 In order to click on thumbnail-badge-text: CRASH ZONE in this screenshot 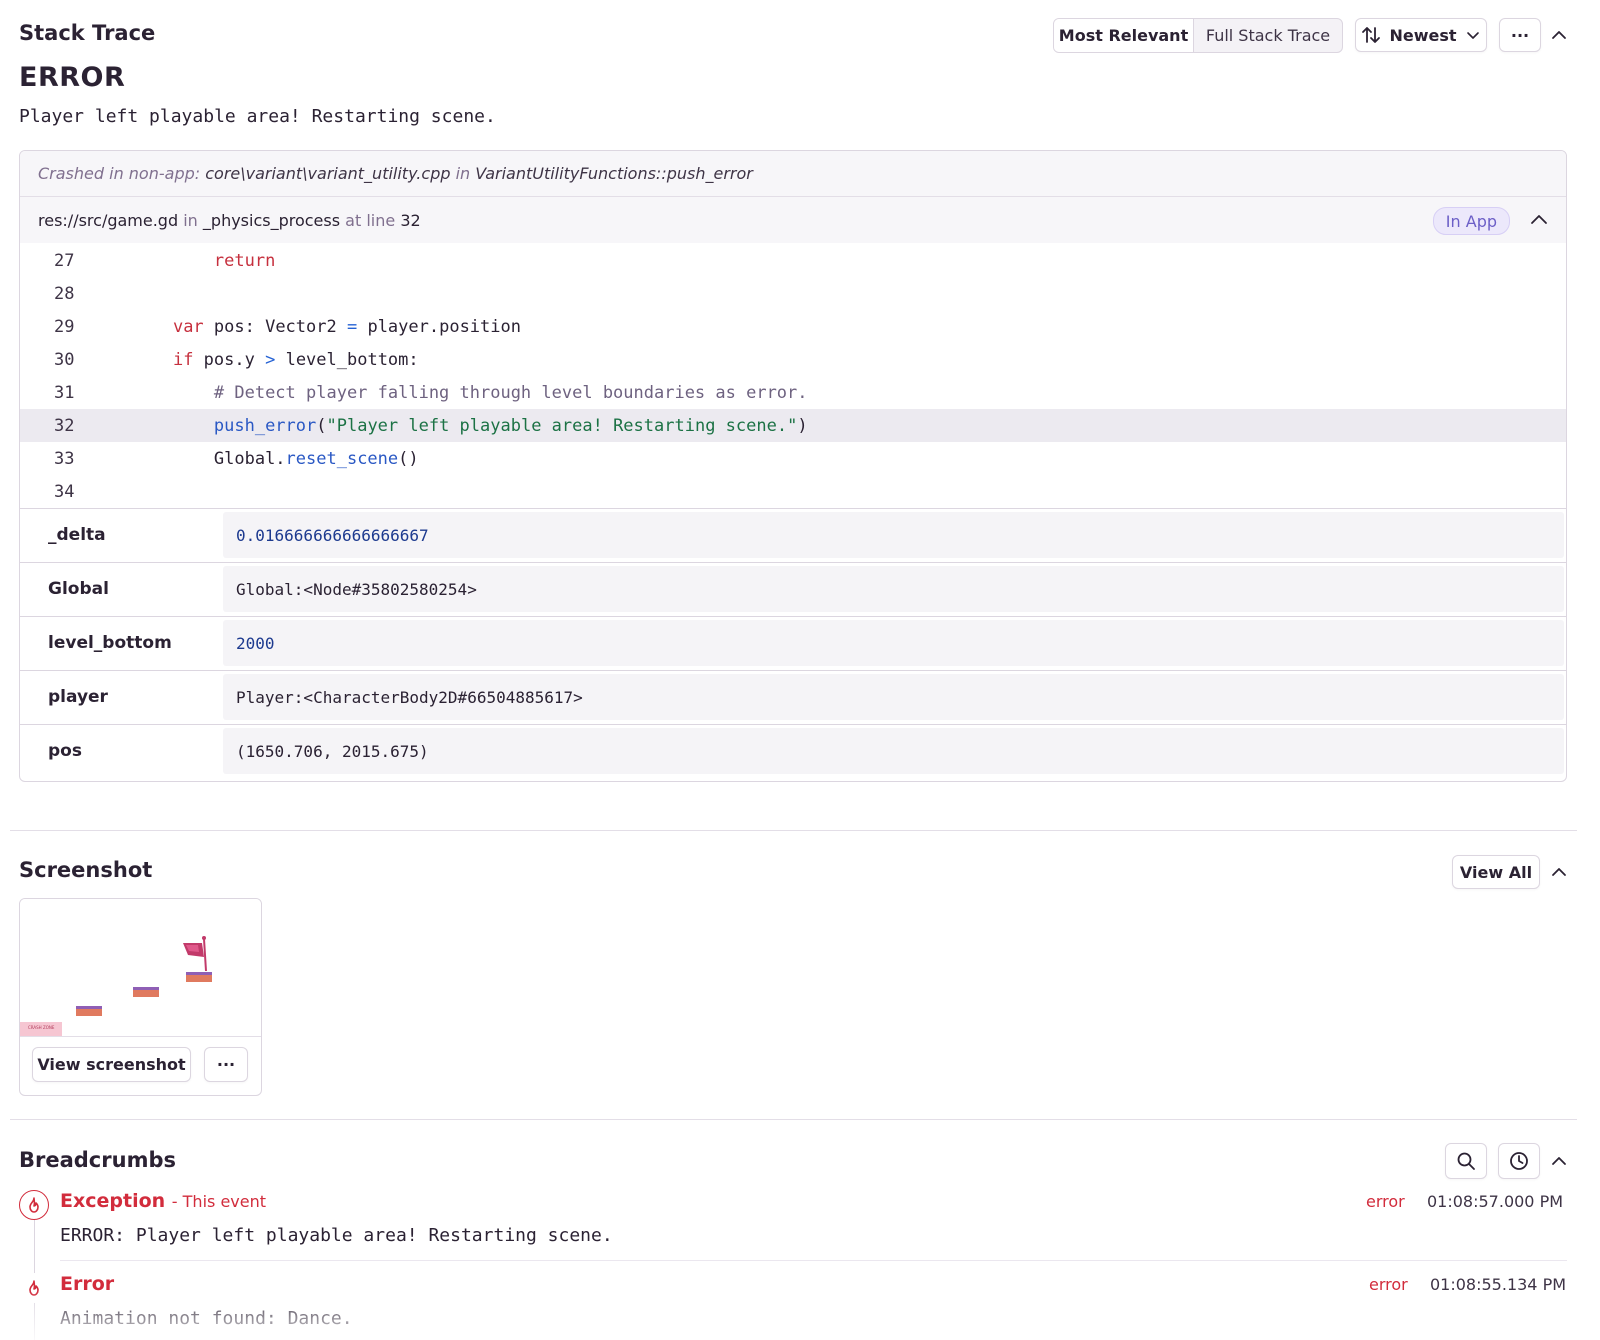, I will do `click(41, 1027)`.